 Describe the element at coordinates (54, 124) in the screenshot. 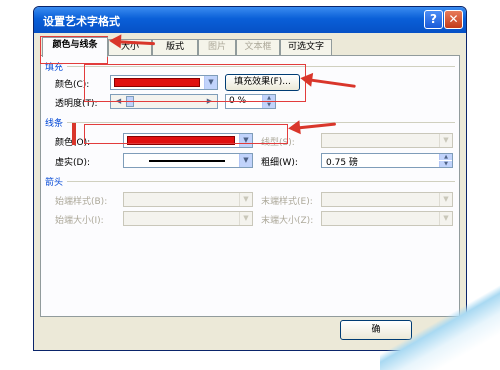

I see `line-section-title: 线条` at that location.